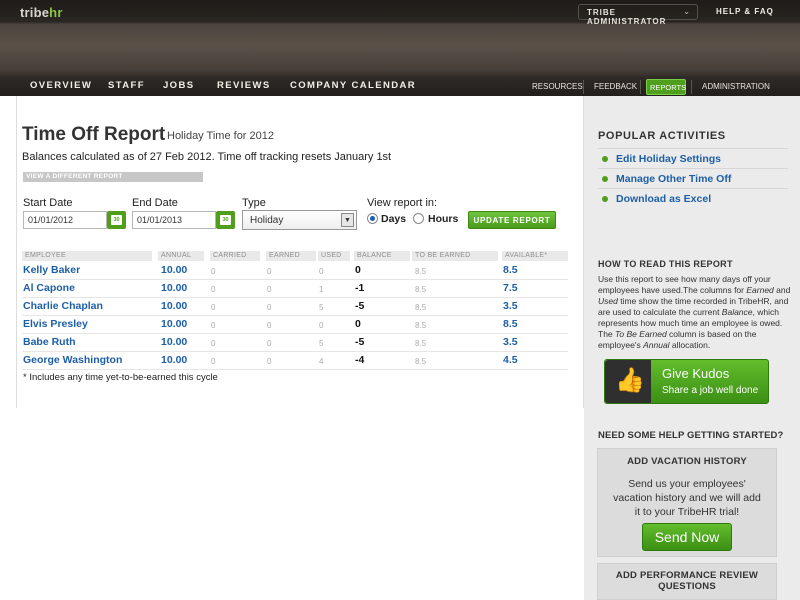  What do you see at coordinates (48, 203) in the screenshot?
I see `start-date-label: Start Date` at bounding box center [48, 203].